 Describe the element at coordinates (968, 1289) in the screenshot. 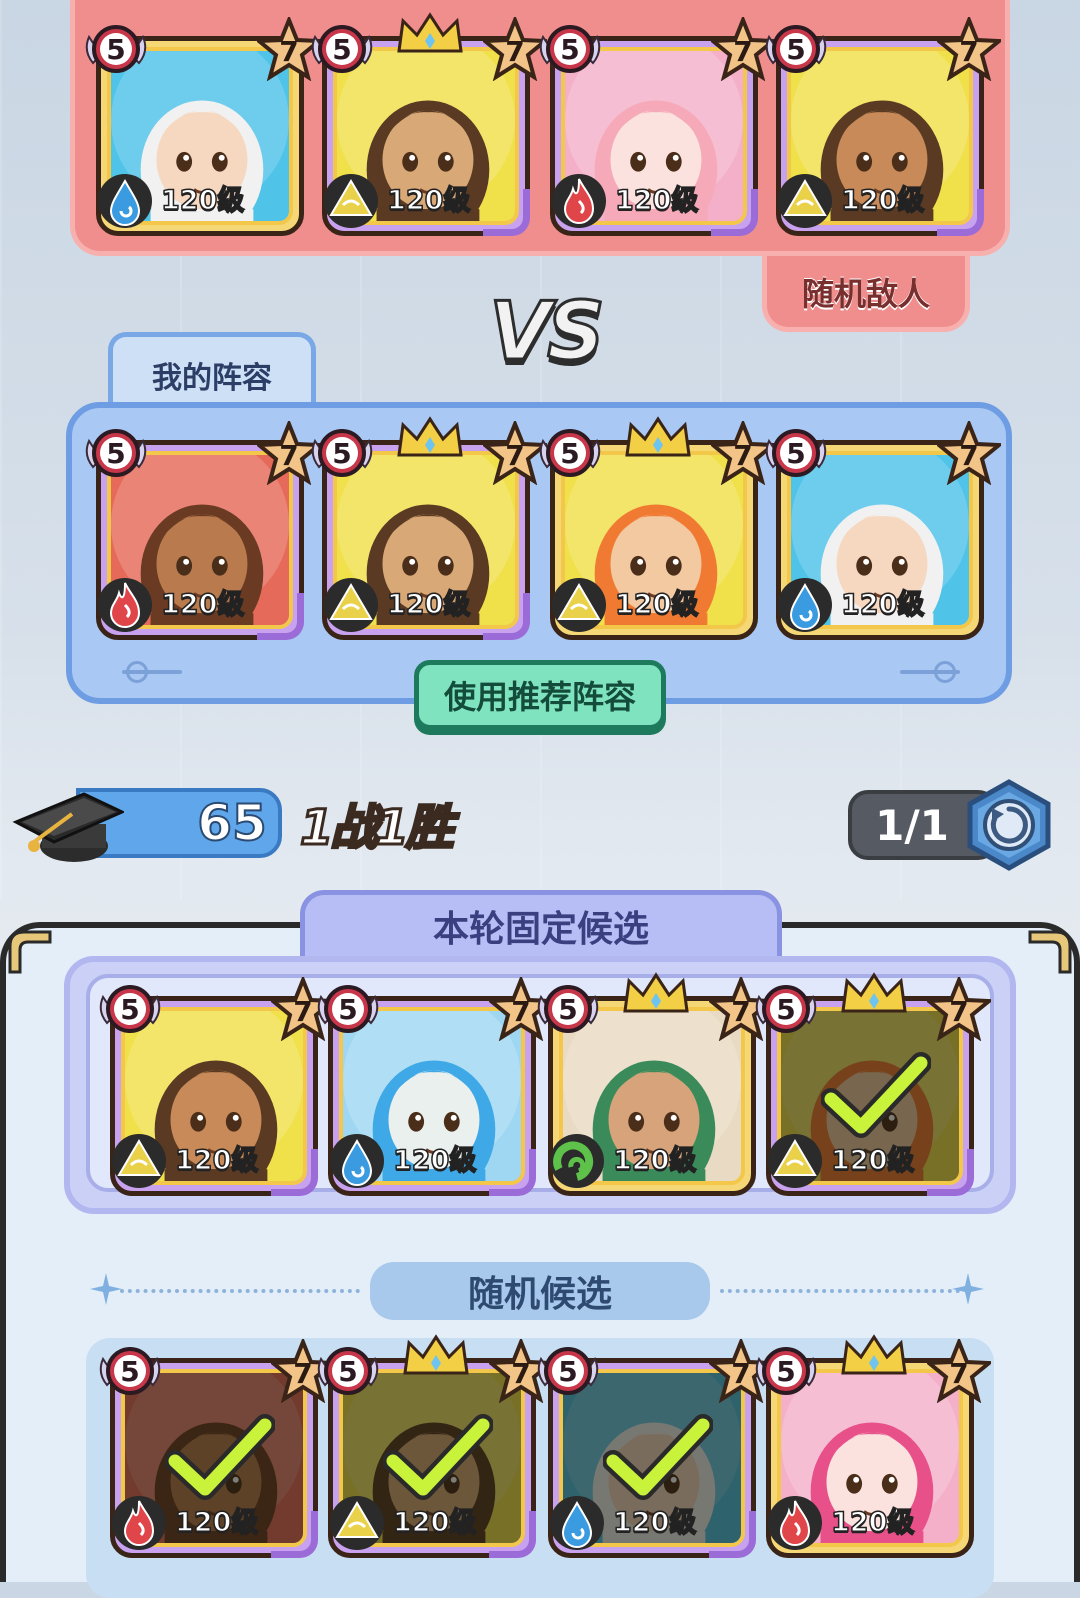

I see `sparkle-icon` at that location.